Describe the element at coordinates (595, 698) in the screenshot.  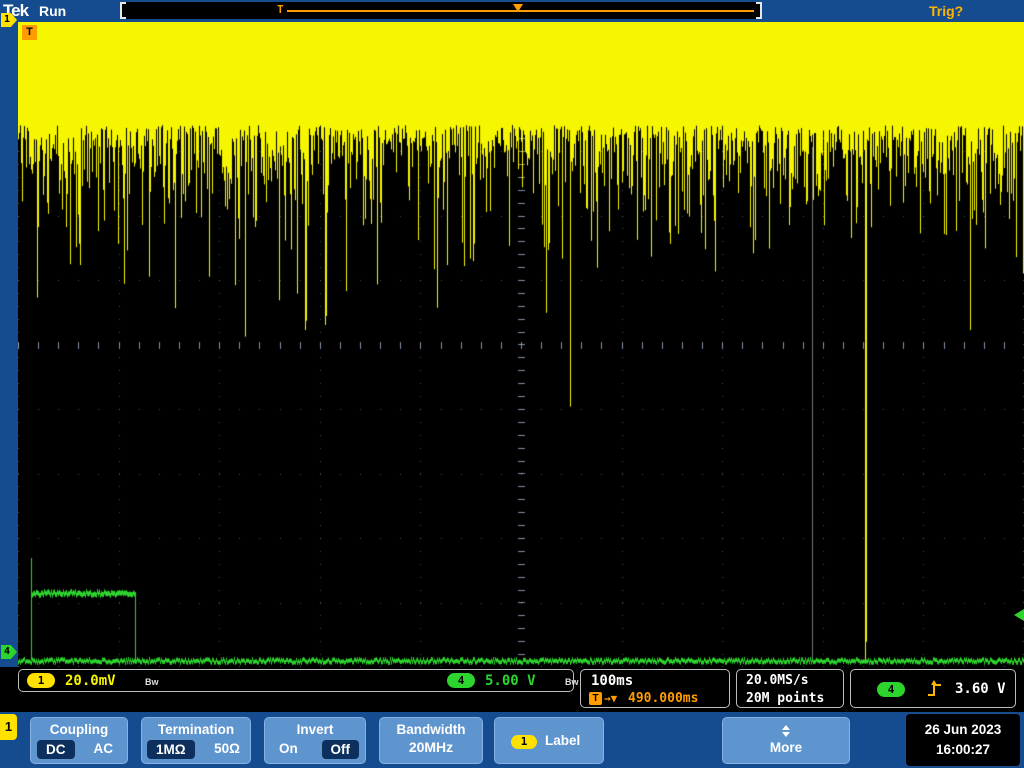
I see `delay-trigger-t-icon: T` at that location.